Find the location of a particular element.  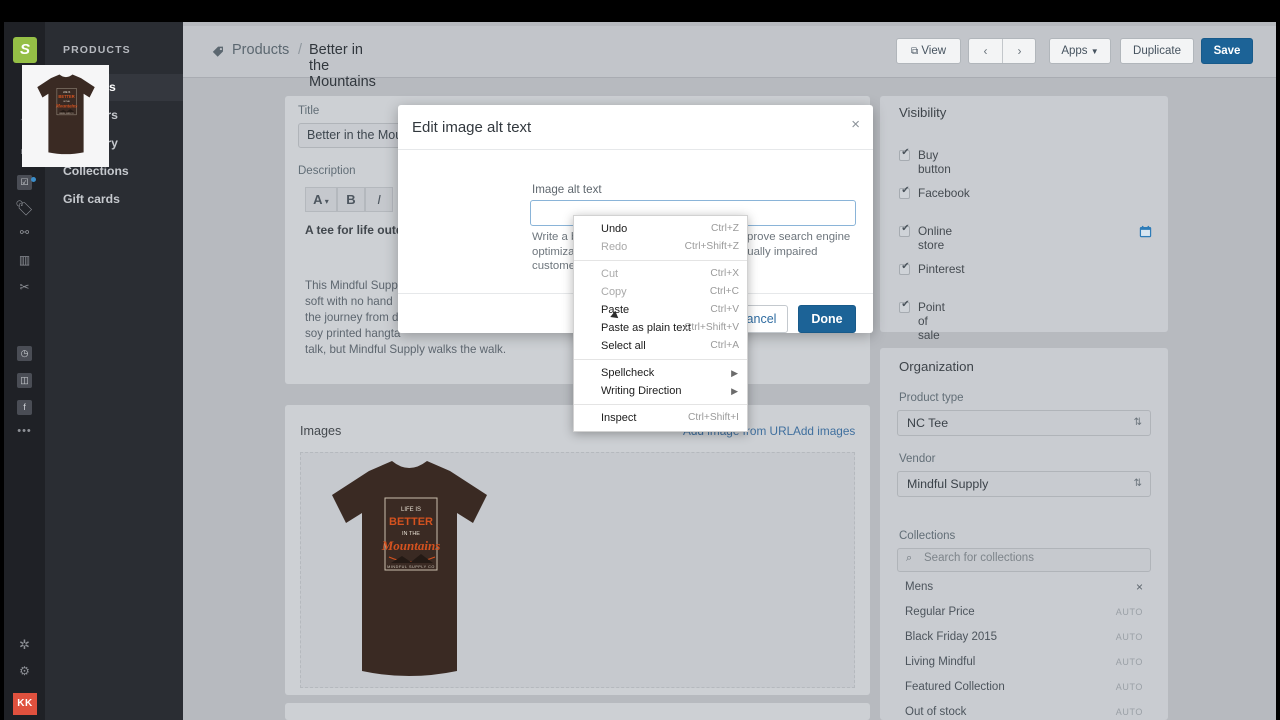

vendor-label: Vendor is located at coordinates (917, 459).